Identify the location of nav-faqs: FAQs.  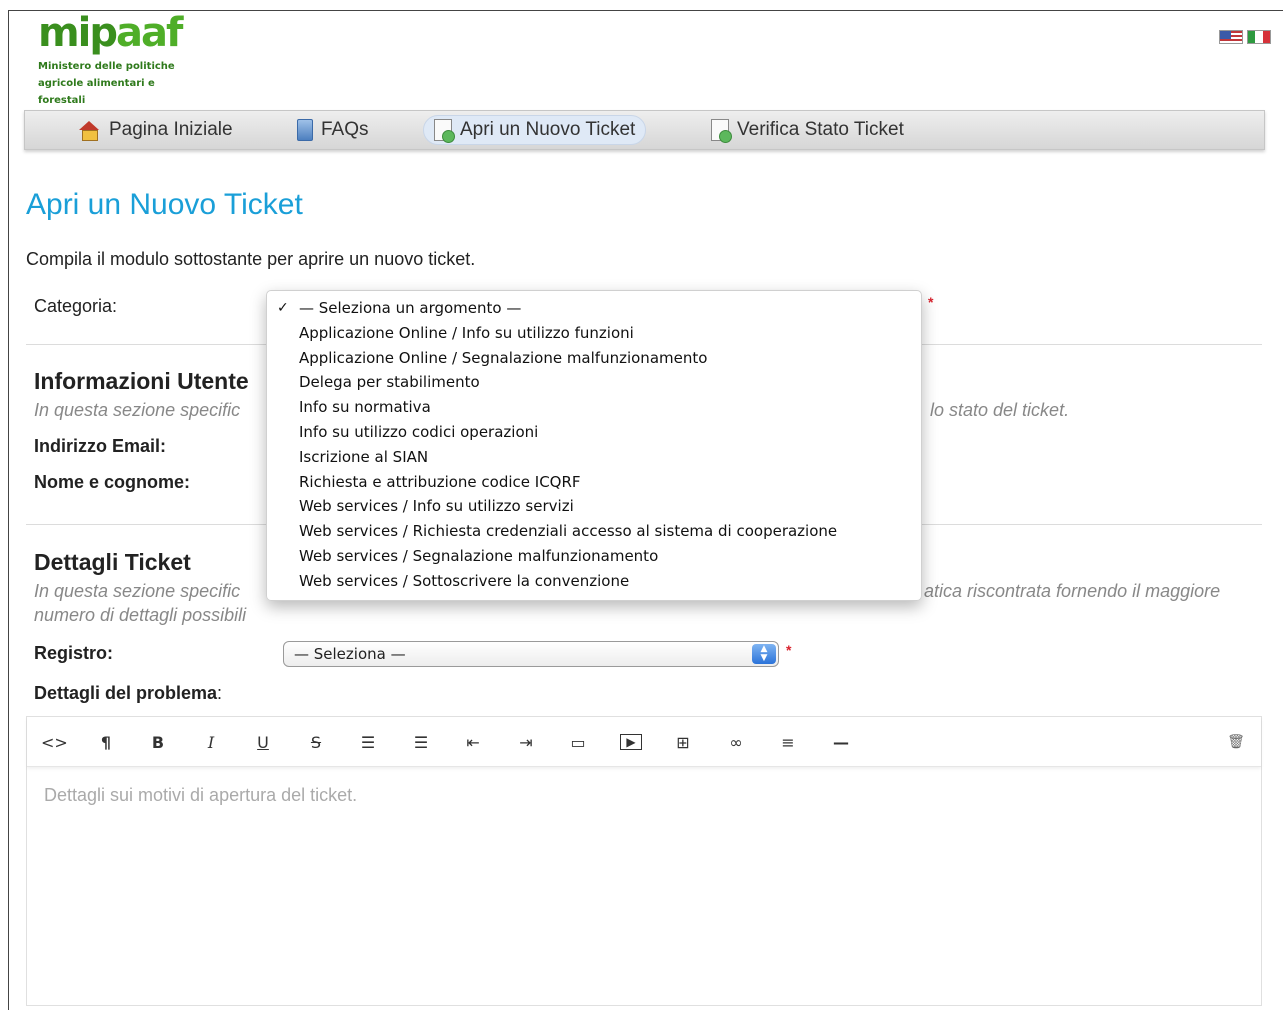
(333, 130).